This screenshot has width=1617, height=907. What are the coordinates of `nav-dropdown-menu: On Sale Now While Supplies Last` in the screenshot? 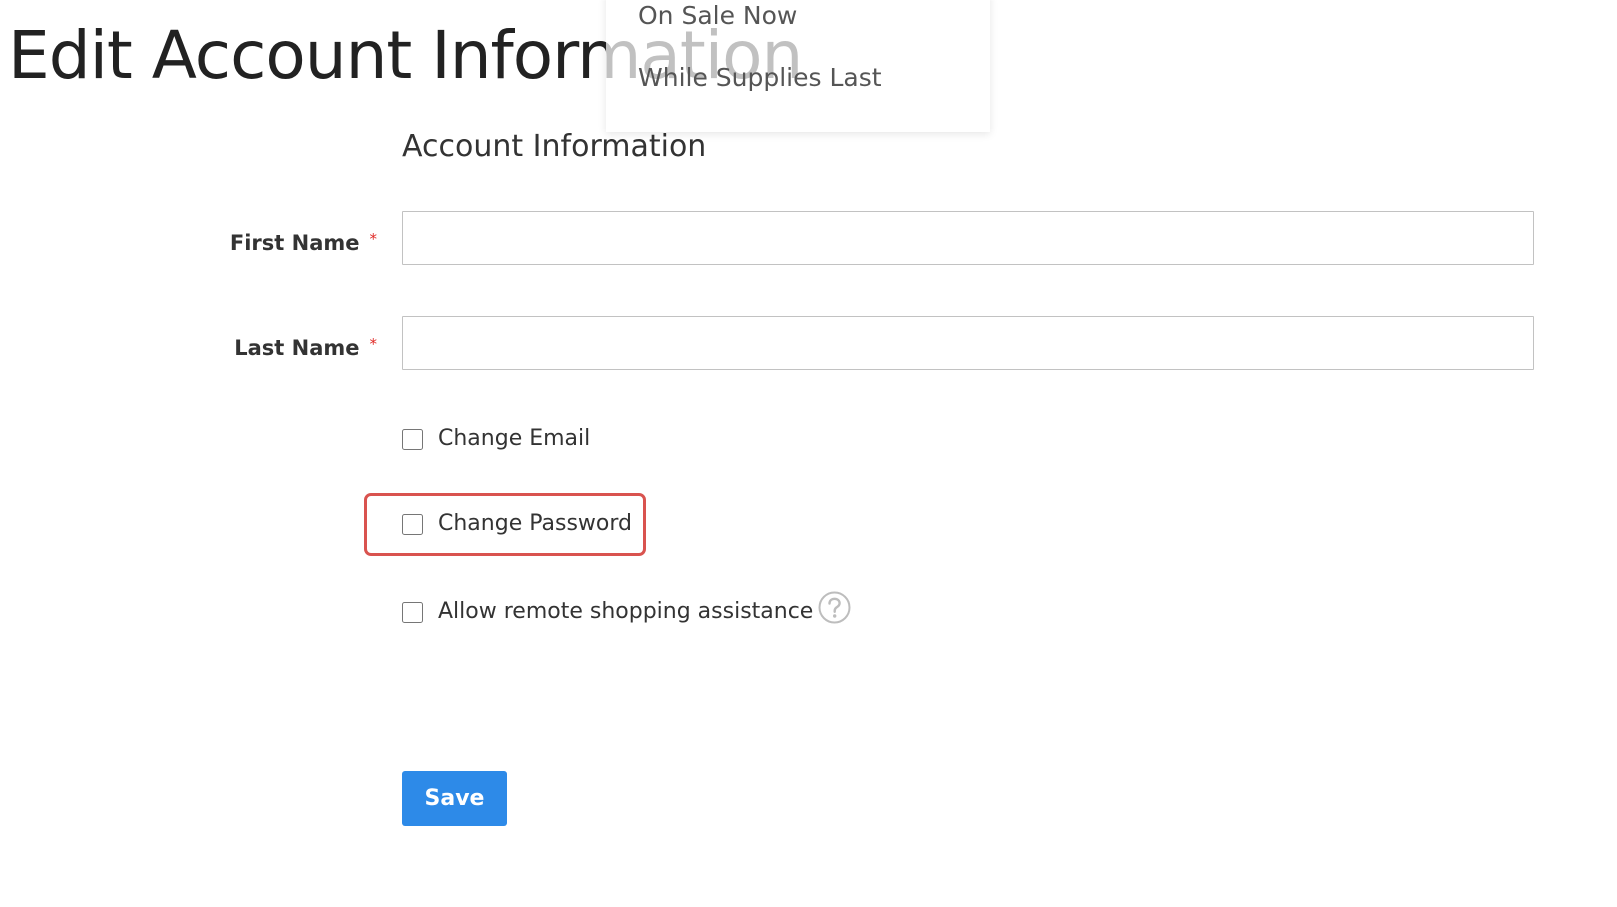 It's located at (798, 66).